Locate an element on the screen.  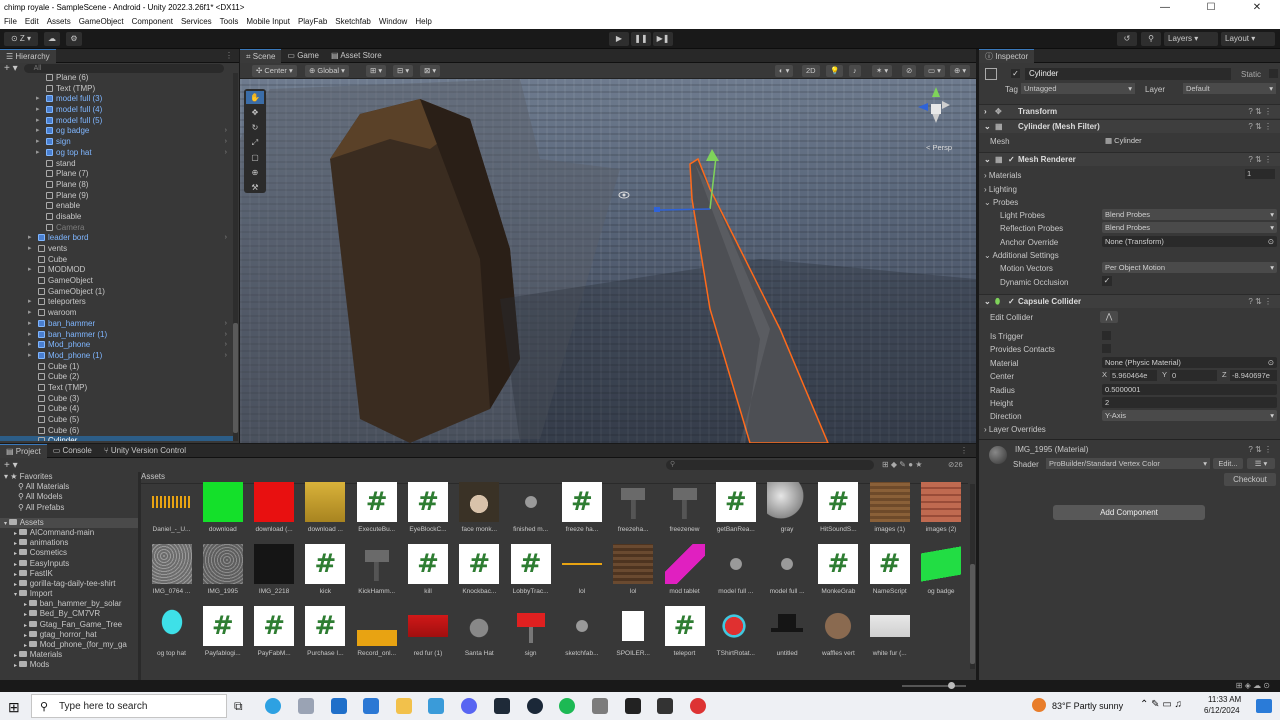
center-x-field: 5.960464e is located at coordinates (1133, 375).